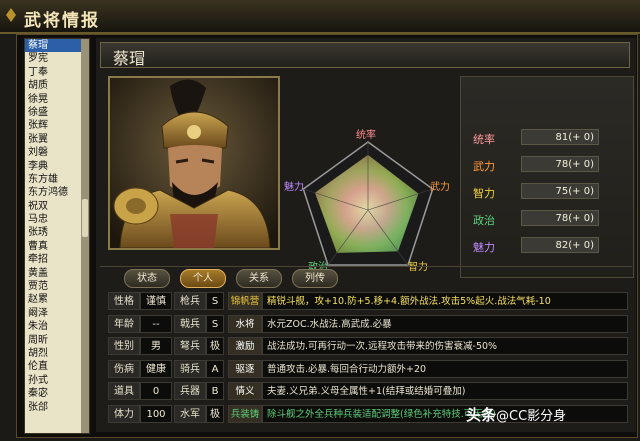  Describe the element at coordinates (57, 46) in the screenshot. I see `officer-list-item: 蔡瑁` at that location.